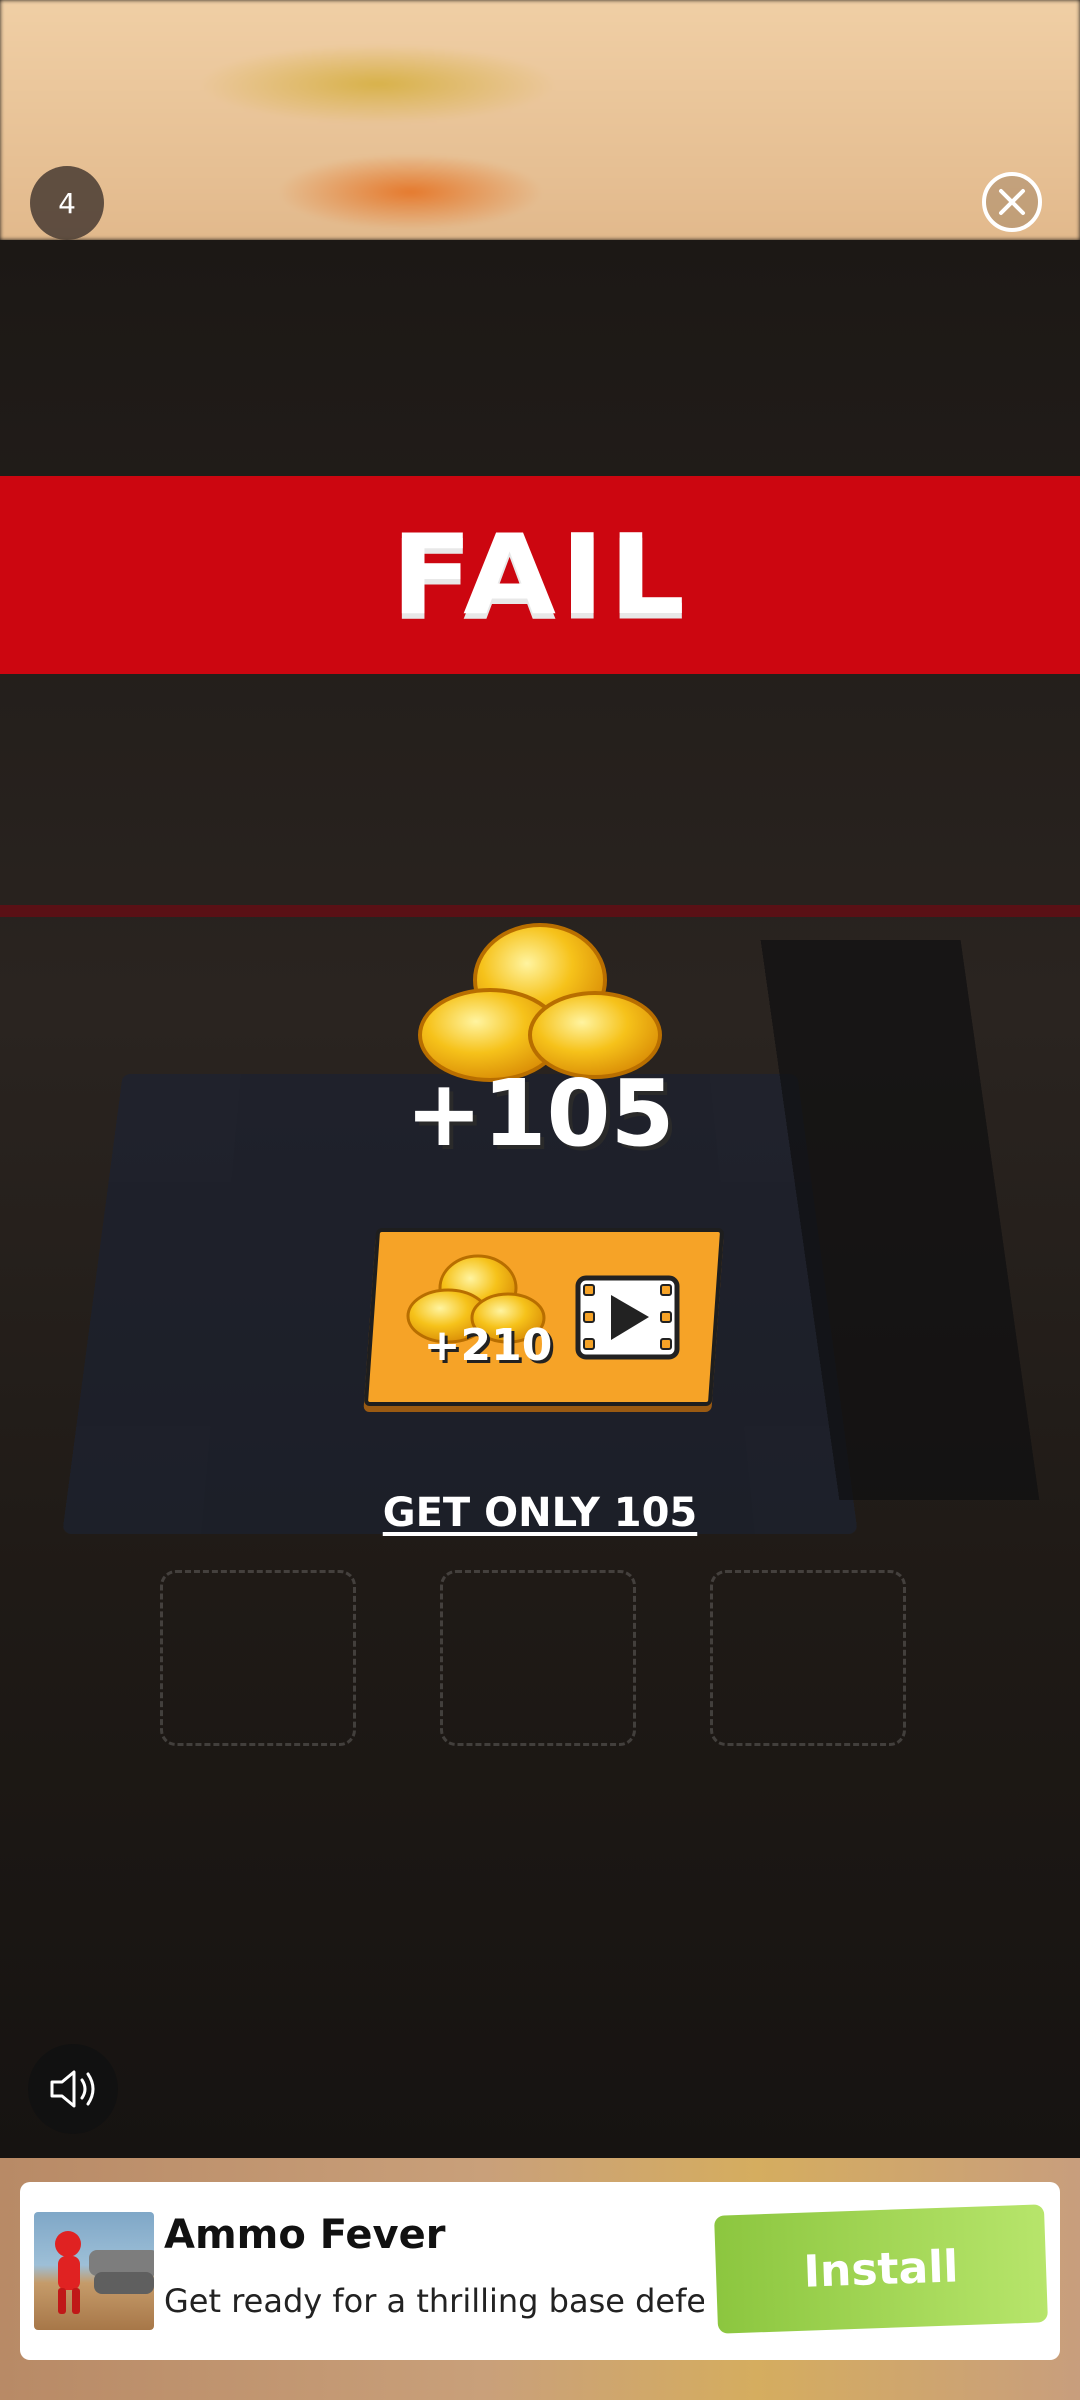 The width and height of the screenshot is (1080, 2400). I want to click on fail-banner: FAIL, so click(540, 575).